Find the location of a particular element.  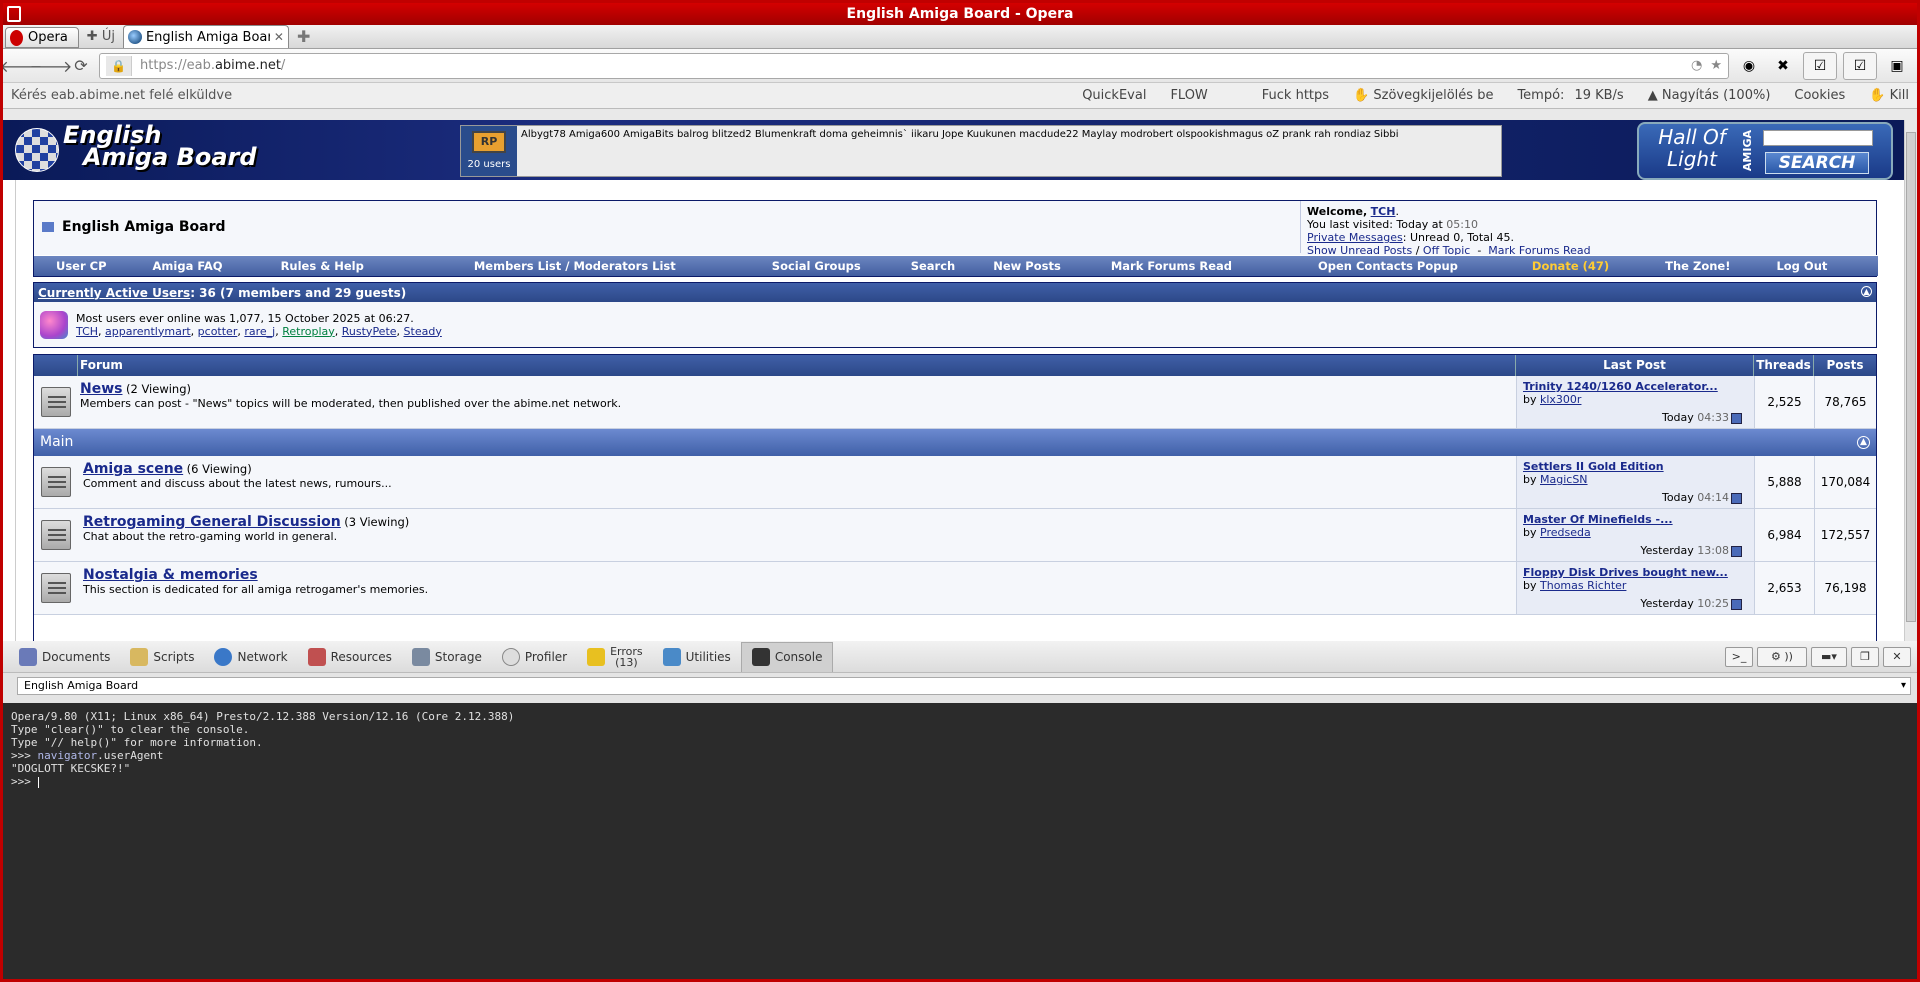

last-post-link: Settlers II Gold Edition is located at coordinates (1635, 466).